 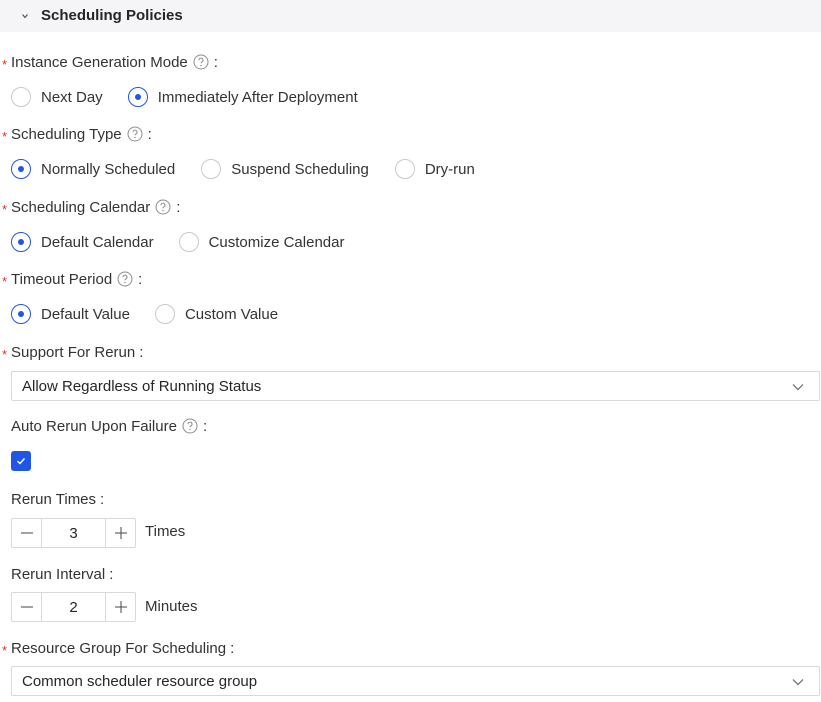 What do you see at coordinates (72, 279) in the screenshot?
I see `timeout-period-label: * Timeout Period :` at bounding box center [72, 279].